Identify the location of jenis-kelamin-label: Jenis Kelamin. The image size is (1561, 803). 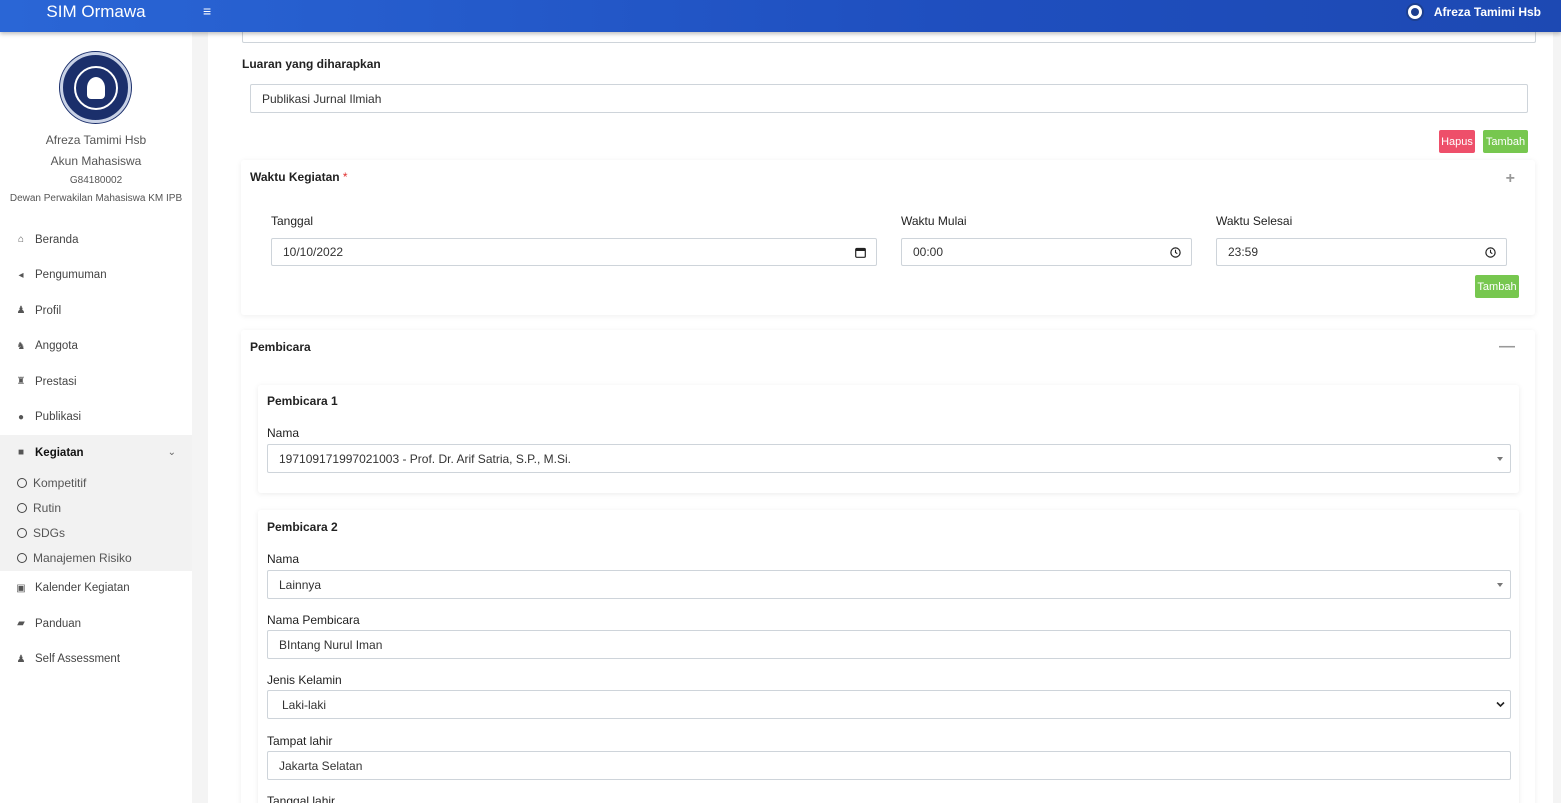
(304, 680).